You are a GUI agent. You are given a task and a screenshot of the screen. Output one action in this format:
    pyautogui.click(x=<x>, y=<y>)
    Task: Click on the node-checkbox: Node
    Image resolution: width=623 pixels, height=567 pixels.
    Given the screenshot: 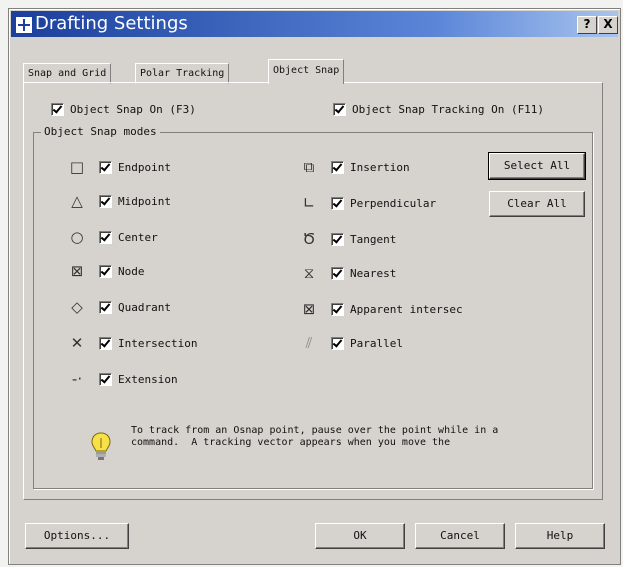 What is the action you would take?
    pyautogui.click(x=122, y=271)
    